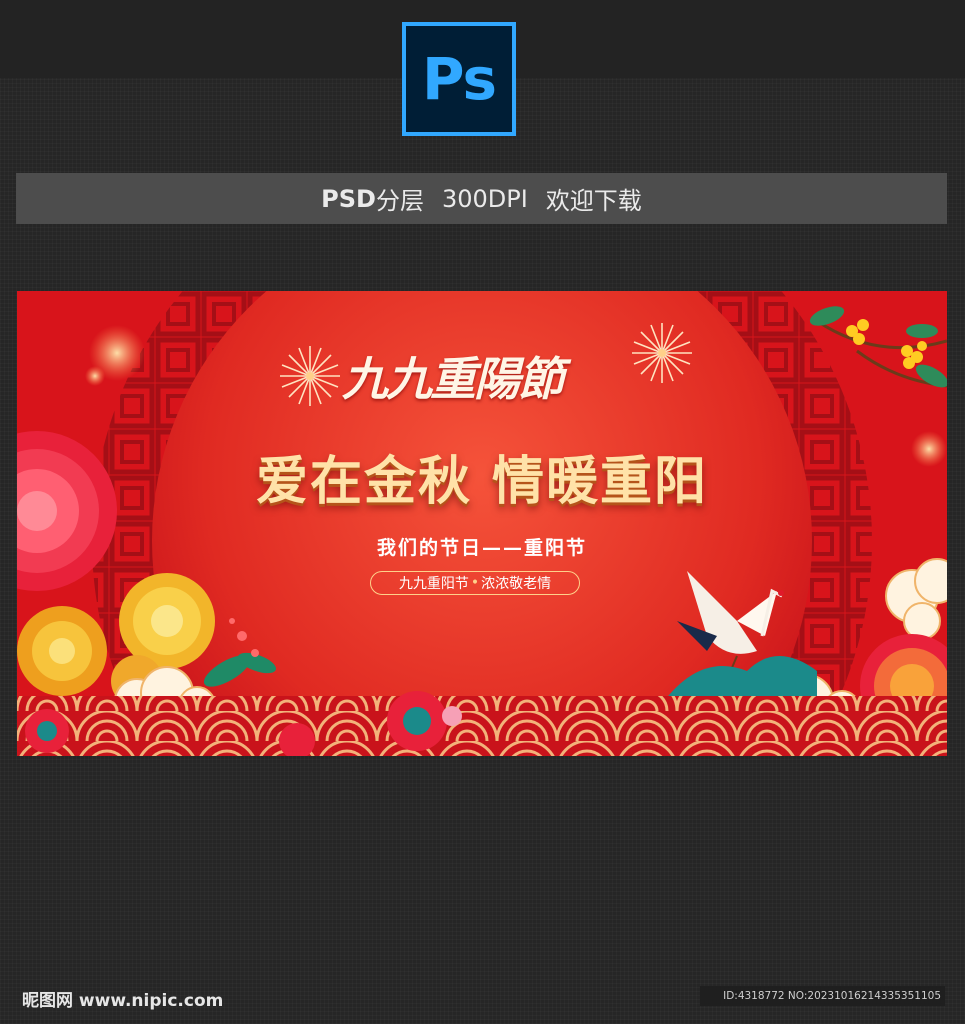  I want to click on firework-right-icon, so click(662, 353).